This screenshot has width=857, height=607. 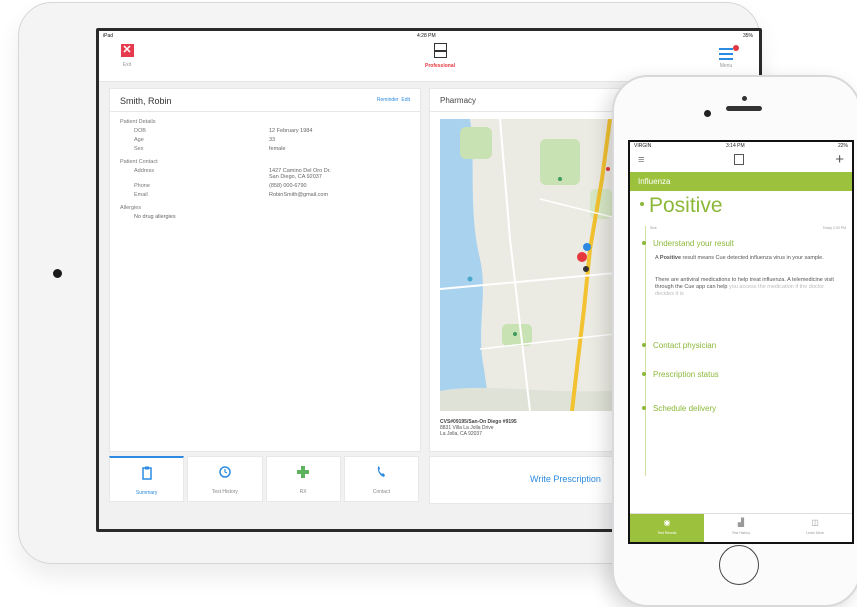 What do you see at coordinates (741, 182) in the screenshot?
I see `influenza-header: Influenza` at bounding box center [741, 182].